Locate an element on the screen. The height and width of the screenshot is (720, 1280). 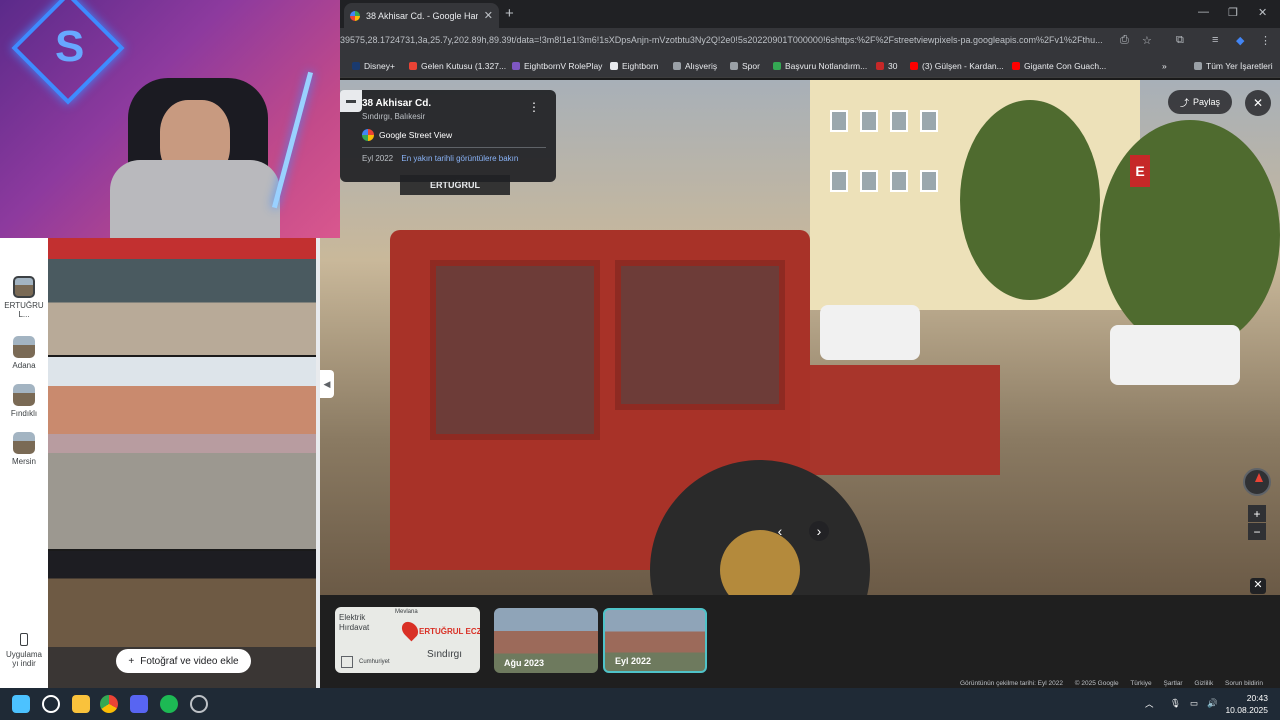
browser-tab: 38 Akhisar Cd. - Google Haritalar ✕ is located at coordinates (421, 15).